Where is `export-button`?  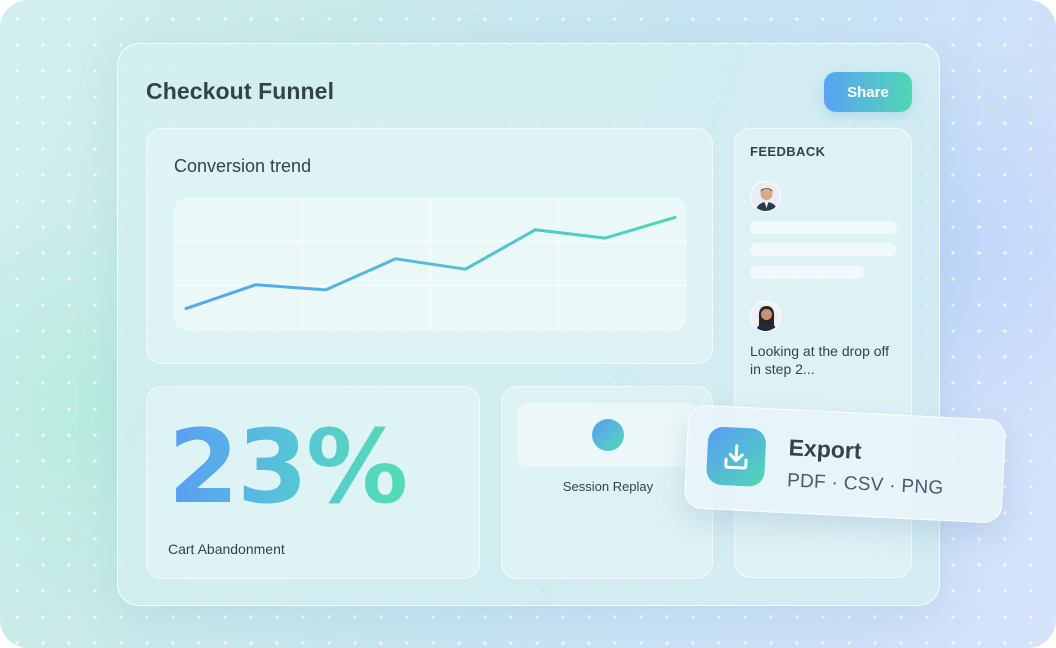 export-button is located at coordinates (736, 457).